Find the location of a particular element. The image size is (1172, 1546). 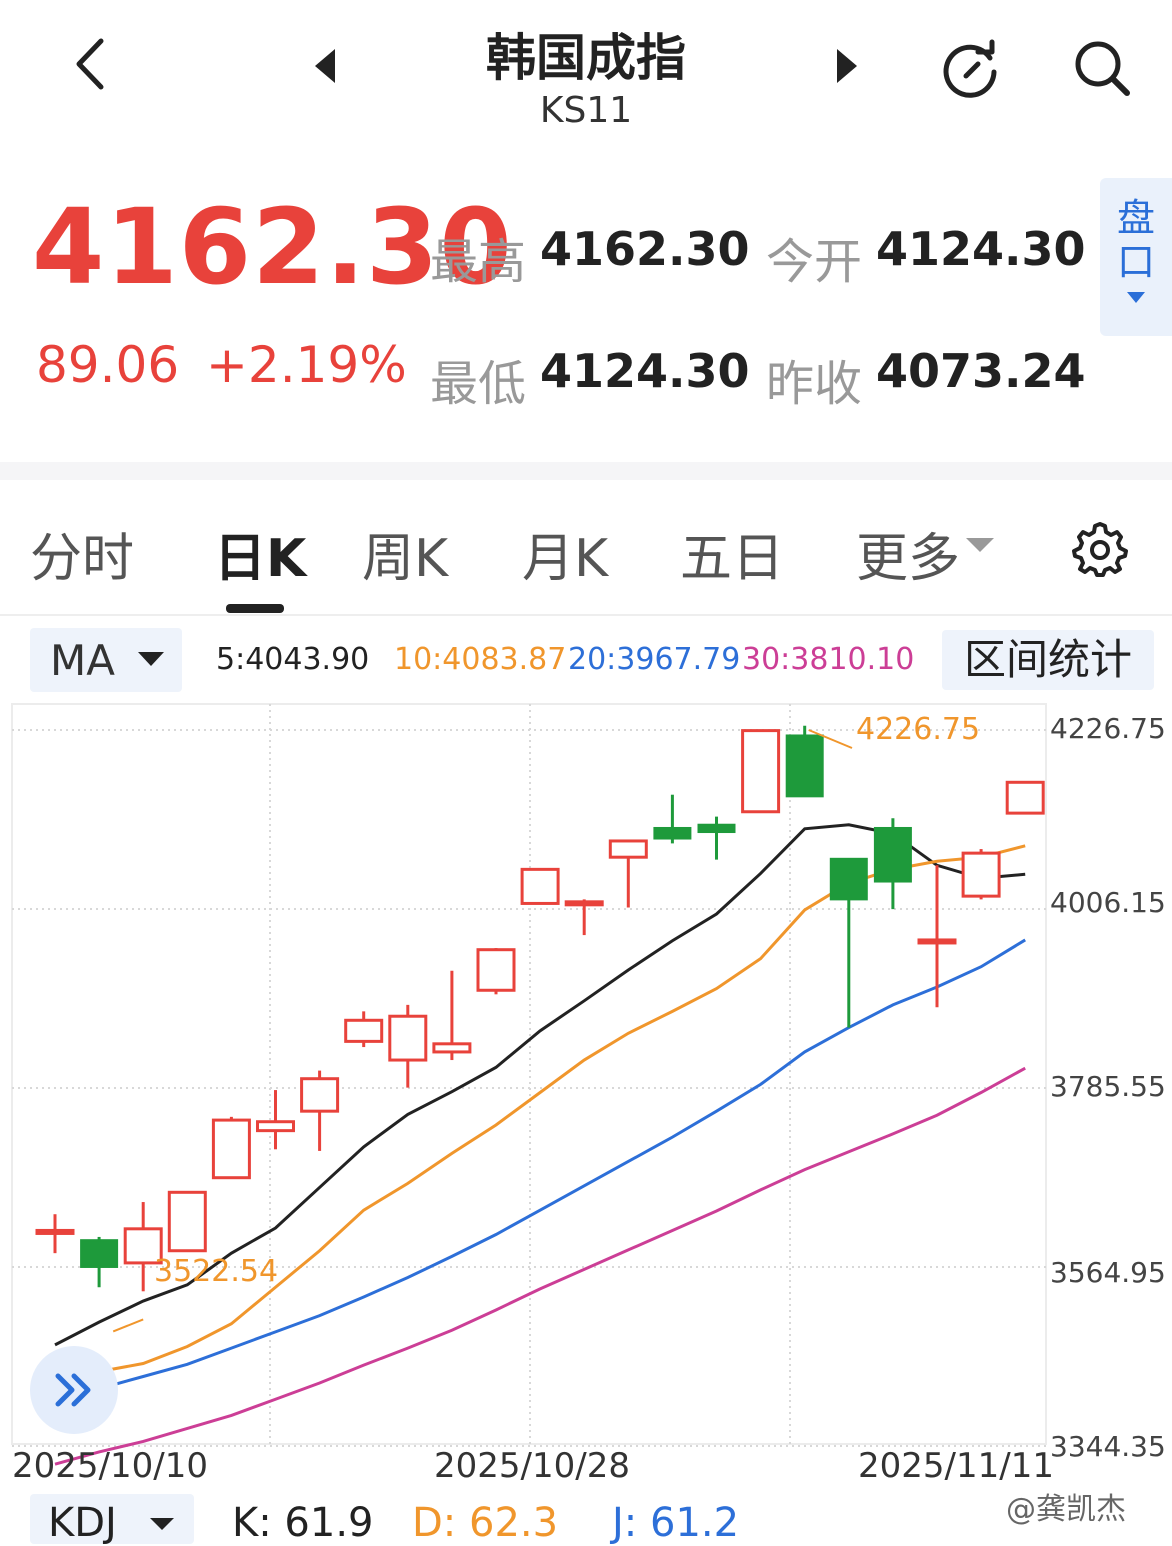

range-stats-button: 区间统计 is located at coordinates (1048, 660).